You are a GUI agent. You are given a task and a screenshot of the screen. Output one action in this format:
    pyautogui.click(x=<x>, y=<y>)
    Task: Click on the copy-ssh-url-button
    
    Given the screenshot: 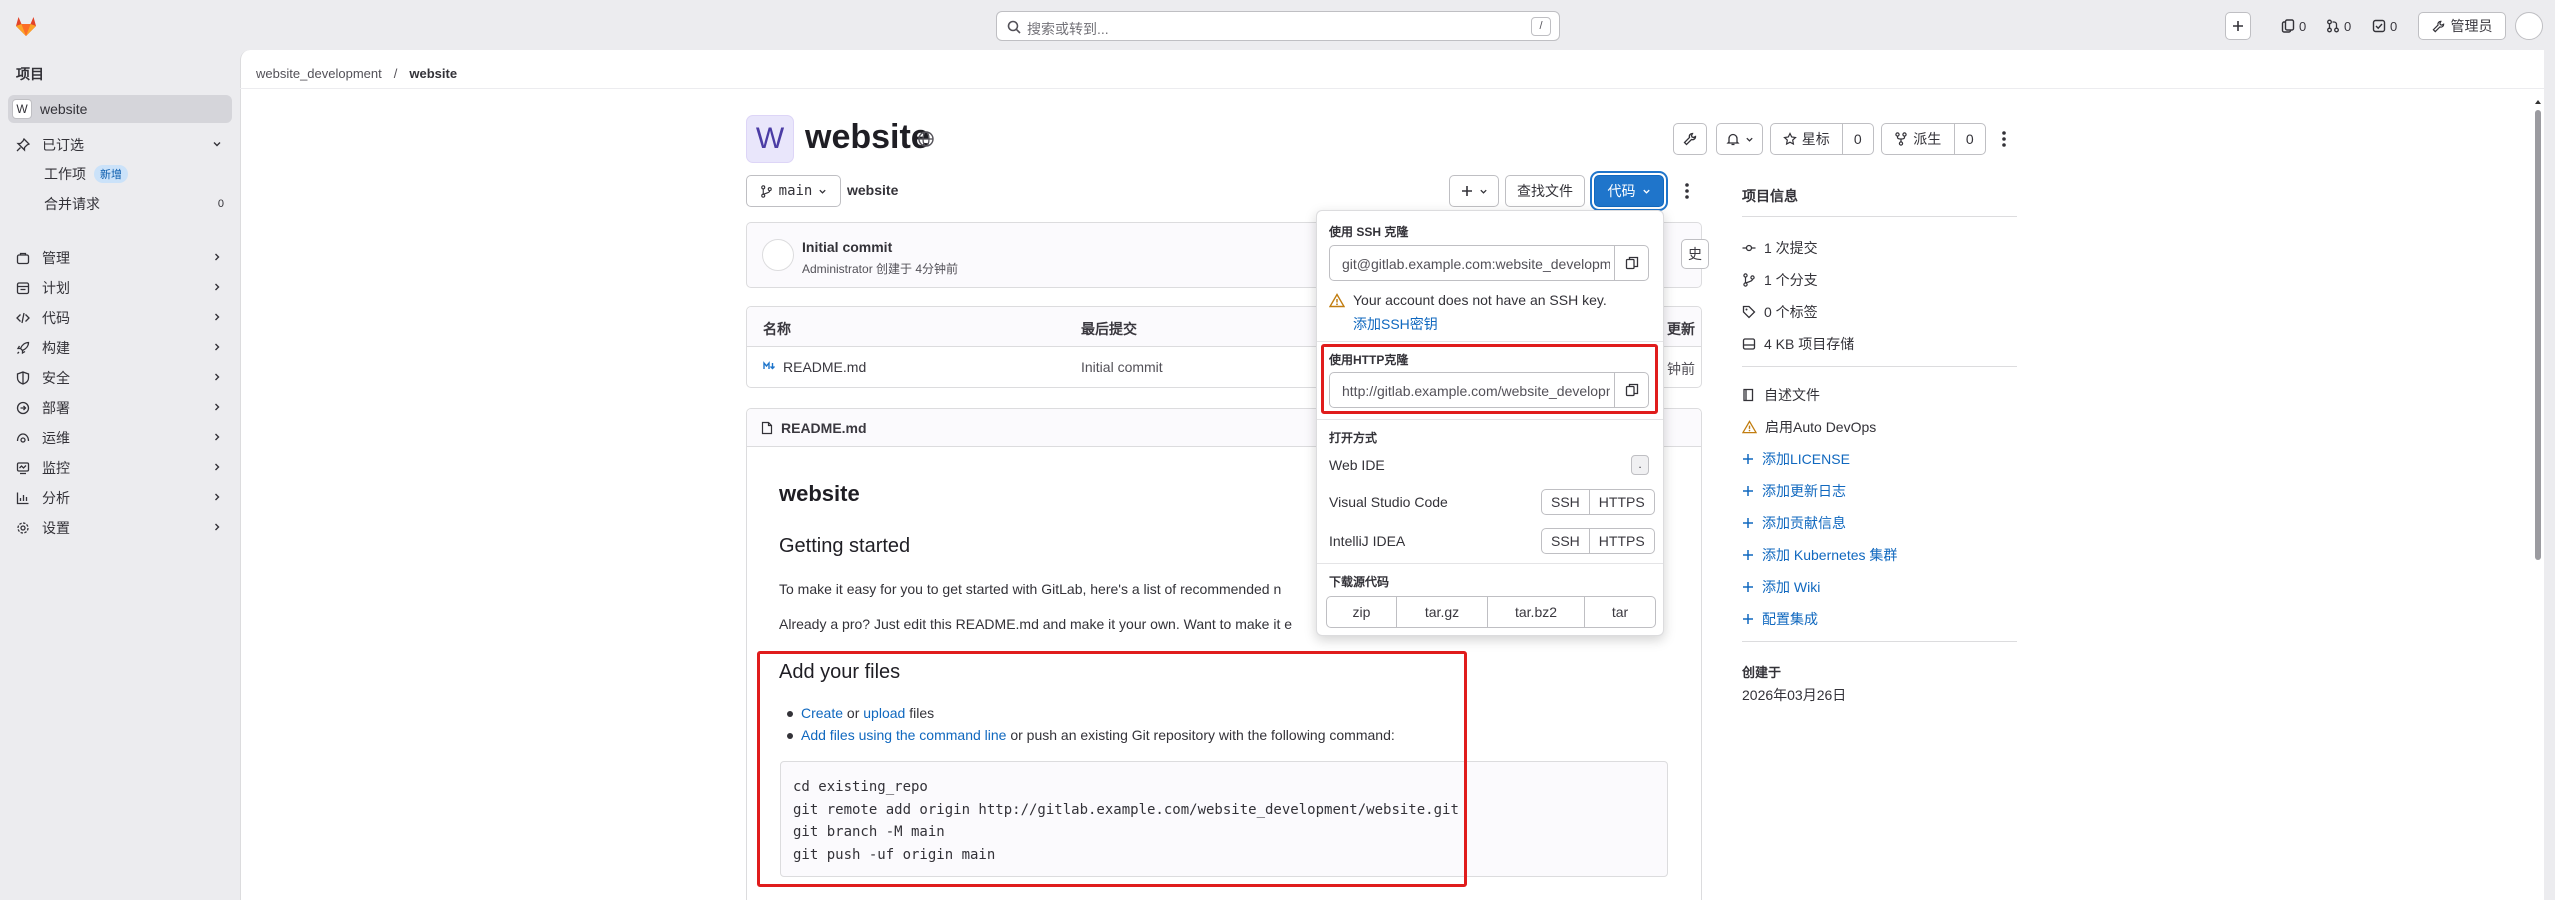 What is the action you would take?
    pyautogui.click(x=1631, y=263)
    